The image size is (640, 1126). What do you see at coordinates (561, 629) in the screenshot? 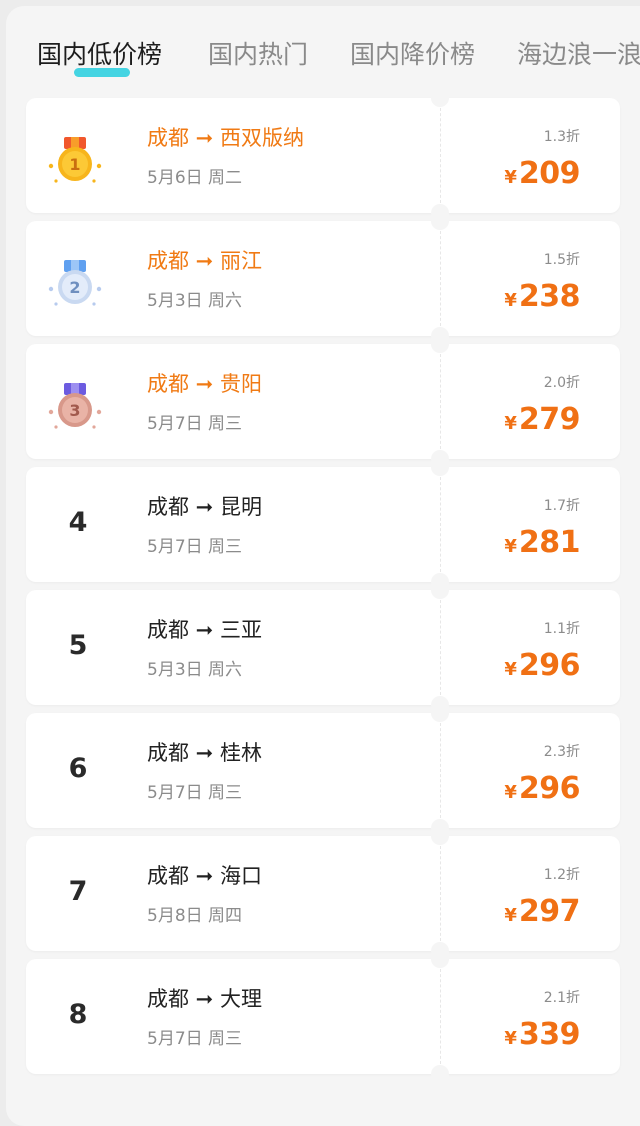
I see `discount-label: 1.1折` at bounding box center [561, 629].